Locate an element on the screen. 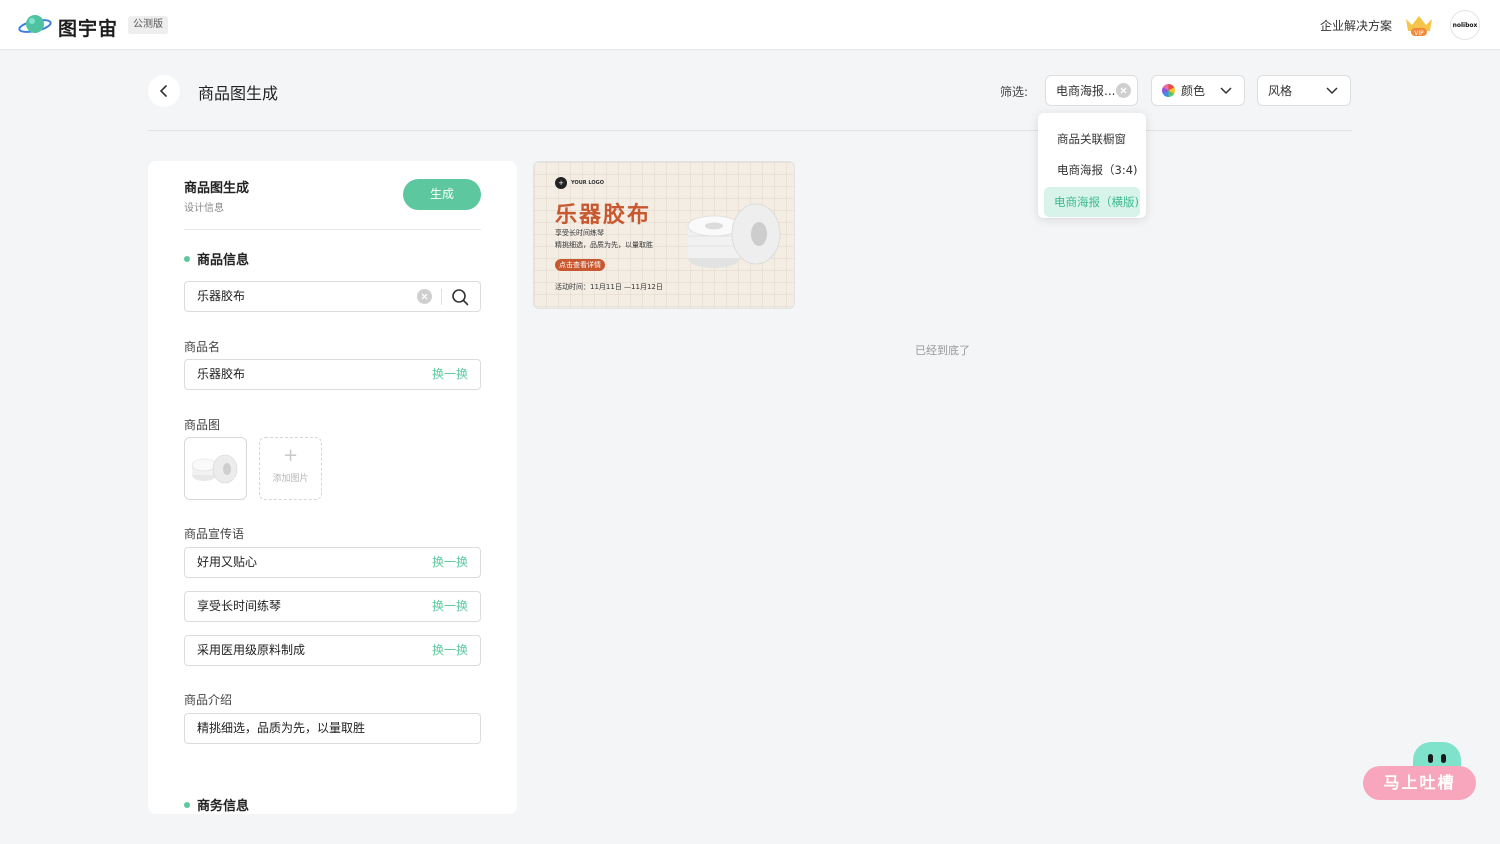 Image resolution: width=1500 pixels, height=844 pixels. poster-headline: 乐器胶布 is located at coordinates (603, 215).